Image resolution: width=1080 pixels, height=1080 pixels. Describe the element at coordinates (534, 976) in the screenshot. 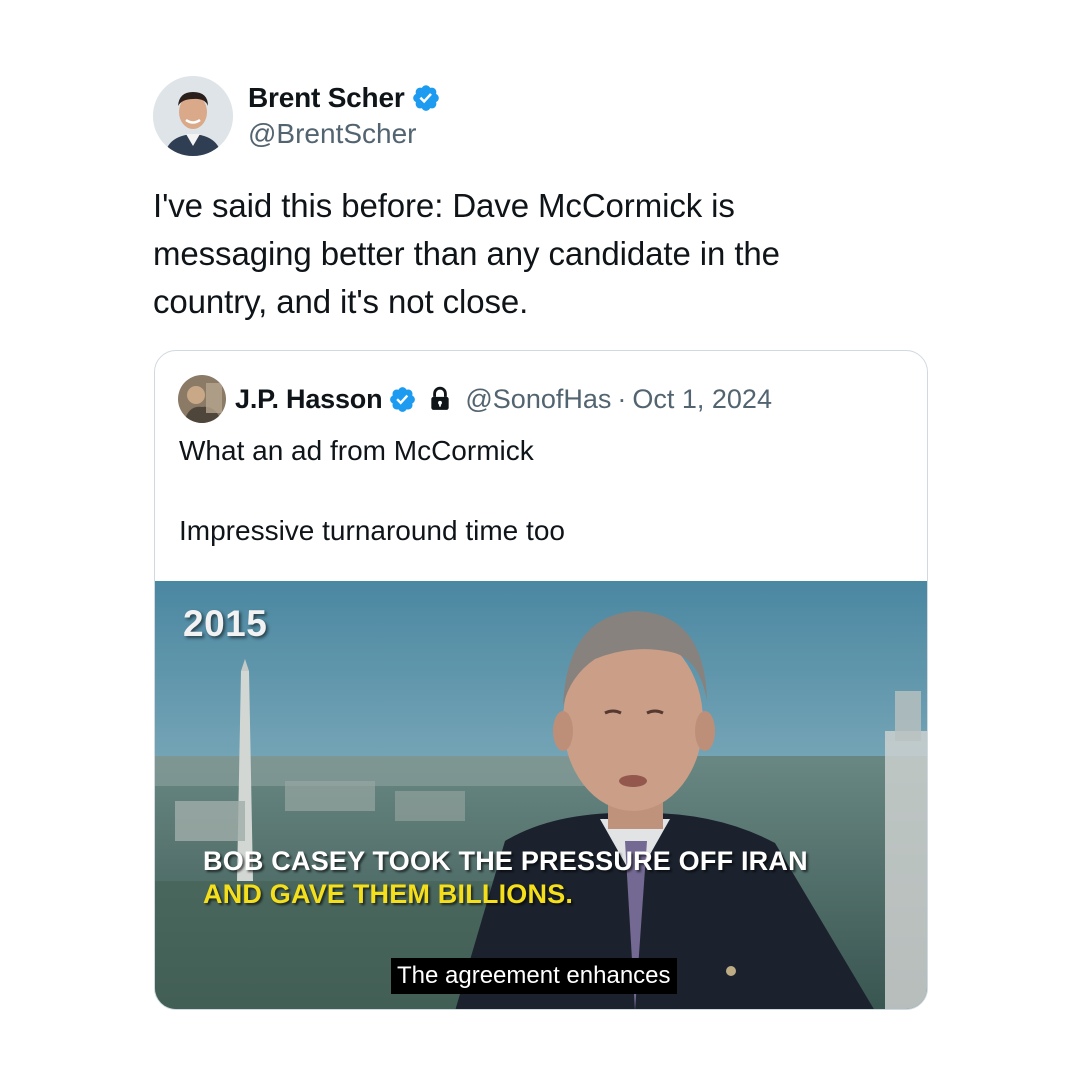

I see `video-caption: The agreement enhances` at that location.